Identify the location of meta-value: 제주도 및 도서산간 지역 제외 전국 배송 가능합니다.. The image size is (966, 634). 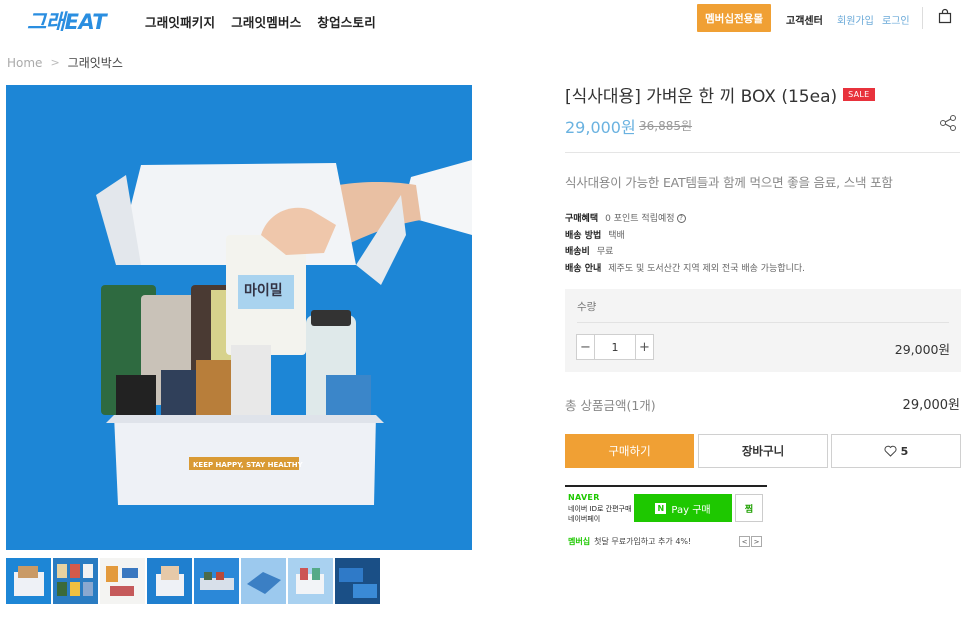
(707, 268).